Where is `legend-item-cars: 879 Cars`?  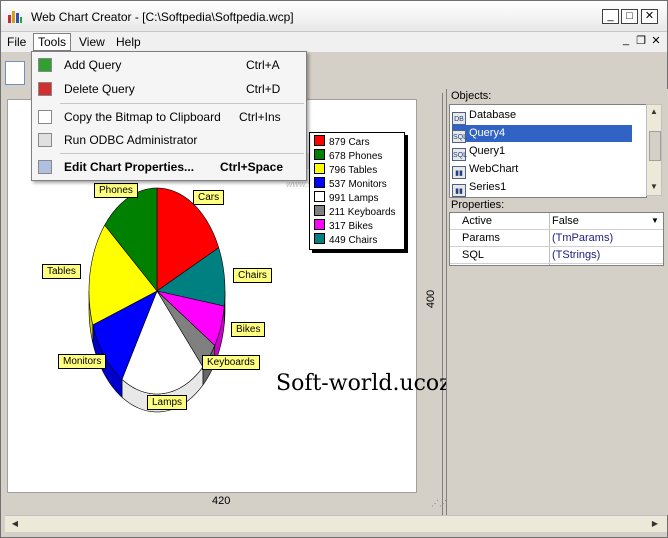 legend-item-cars: 879 Cars is located at coordinates (342, 142).